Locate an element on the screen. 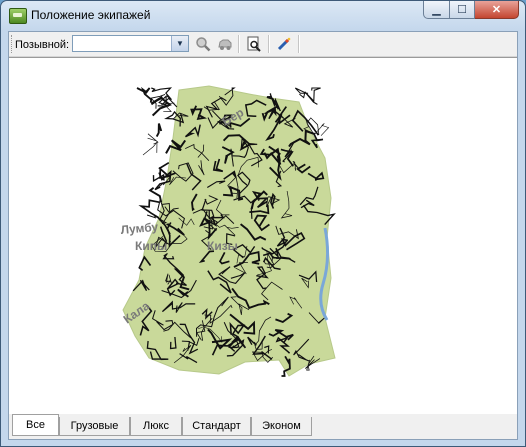 The image size is (526, 447). tab-label: Стандарт is located at coordinates (216, 426).